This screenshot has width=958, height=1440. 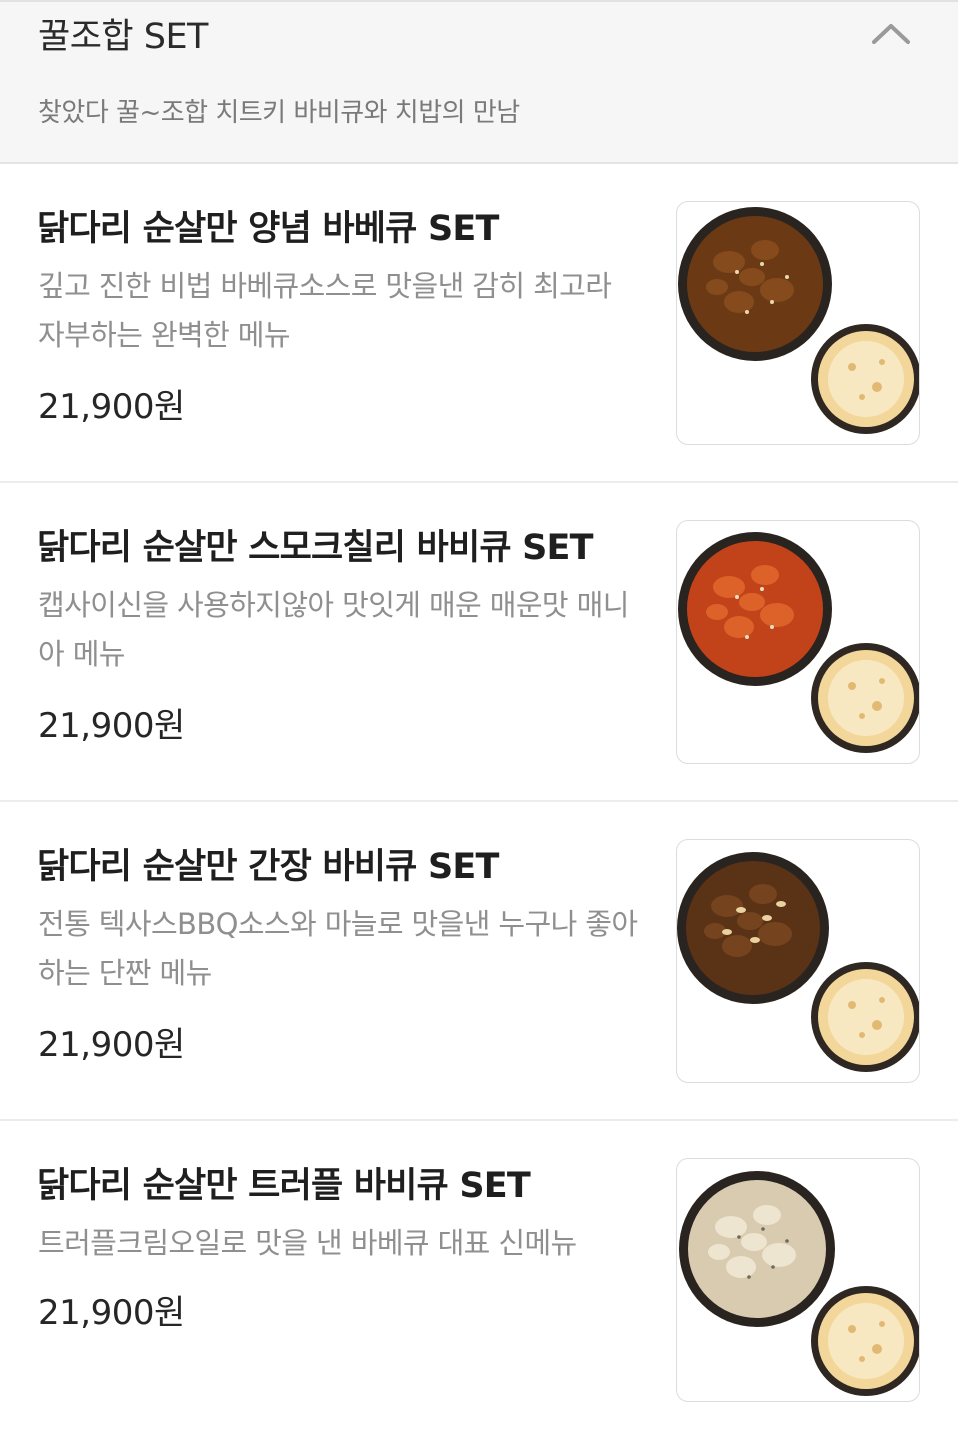 I want to click on menu-item-name: 닭다리 순살만 간장 바비큐 SET, so click(x=268, y=867).